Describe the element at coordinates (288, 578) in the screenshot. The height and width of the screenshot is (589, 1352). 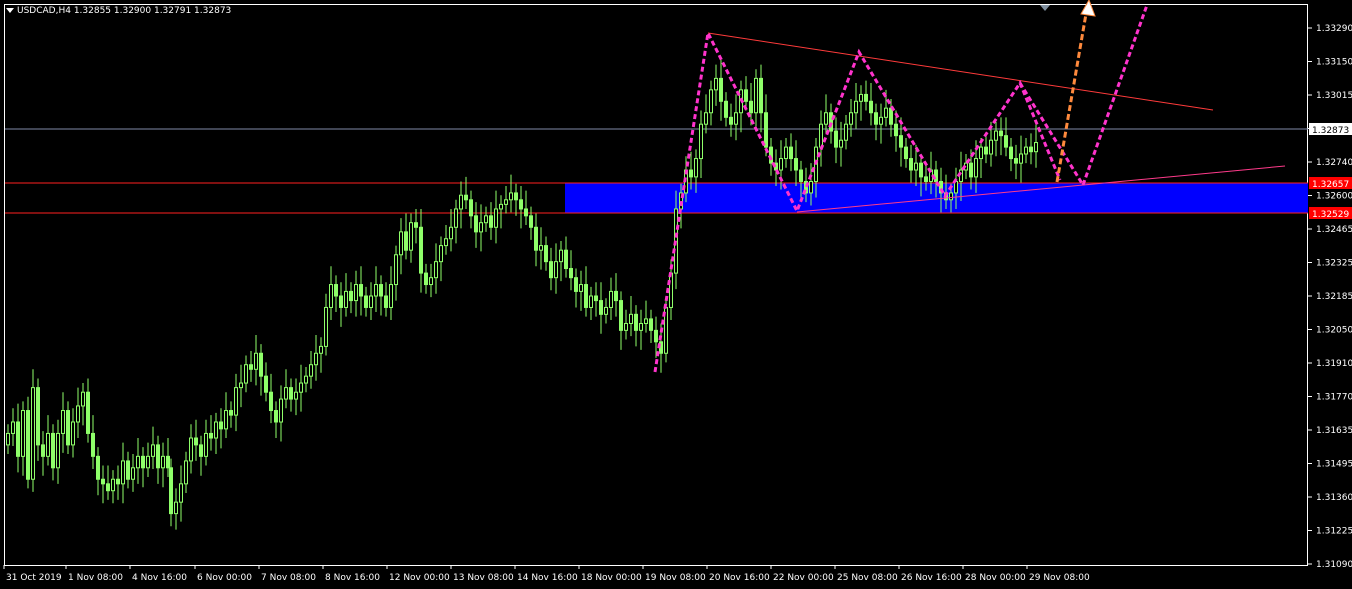
I see `x-tick-label: 7 Nov 08:00` at that location.